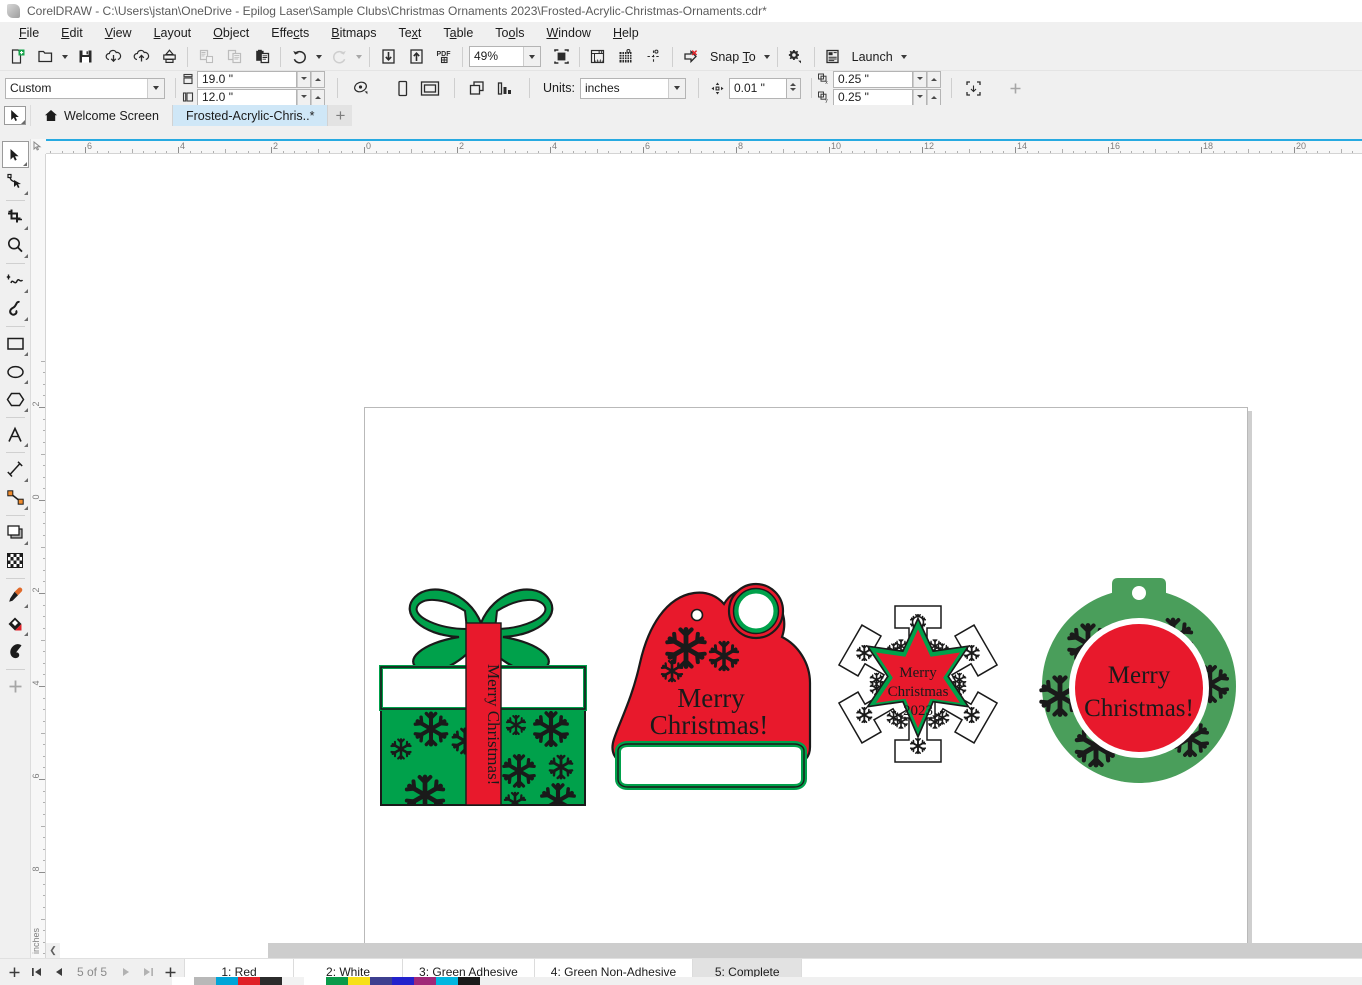 The height and width of the screenshot is (985, 1362). Describe the element at coordinates (872, 79) in the screenshot. I see `duplicate-x-field: 0.25 "` at that location.